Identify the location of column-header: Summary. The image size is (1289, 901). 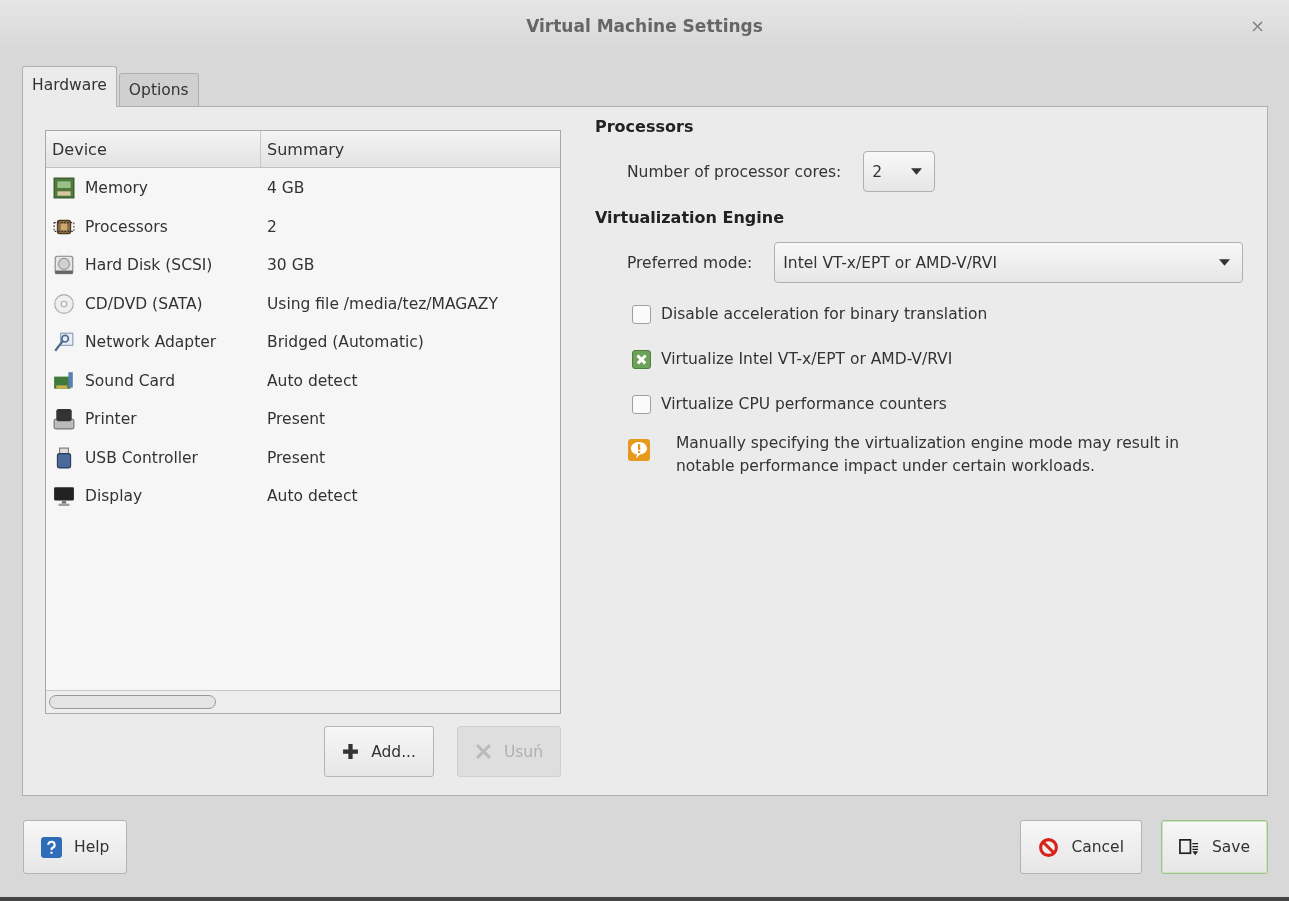
(410, 149).